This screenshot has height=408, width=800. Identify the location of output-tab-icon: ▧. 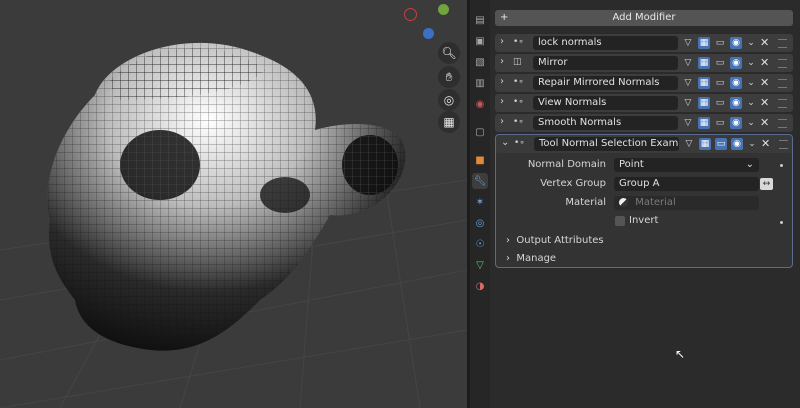
(480, 62).